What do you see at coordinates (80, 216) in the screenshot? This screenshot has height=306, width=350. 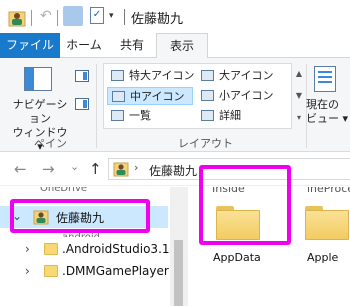 I see `highlight-box-nav` at bounding box center [80, 216].